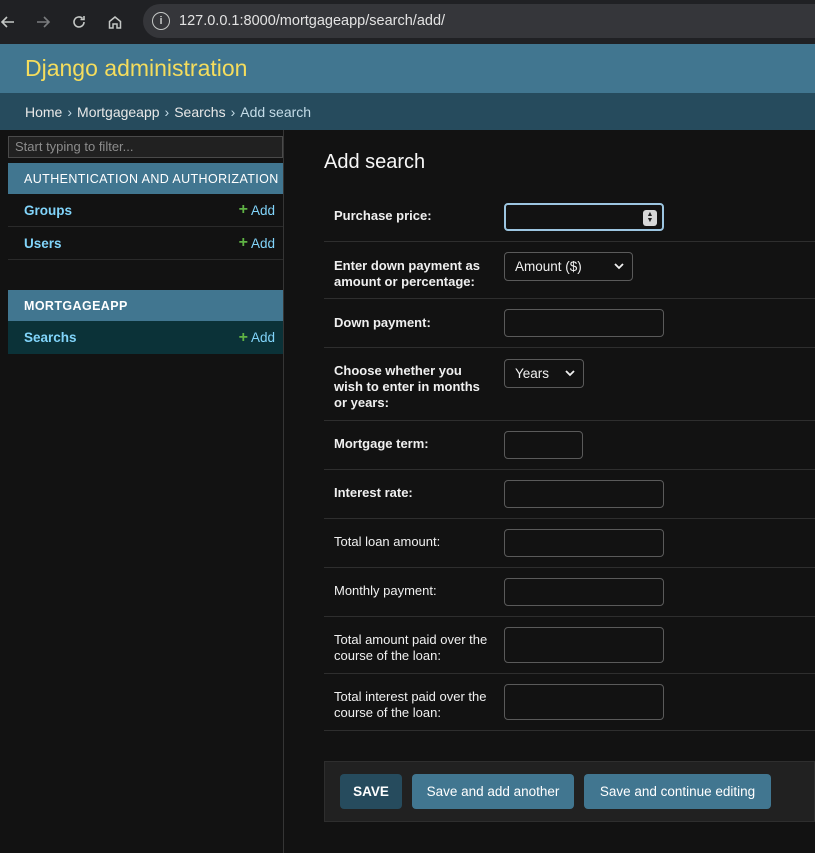 The height and width of the screenshot is (853, 815). What do you see at coordinates (118, 112) in the screenshot?
I see `breadcrumb-app: Mortgageapp` at bounding box center [118, 112].